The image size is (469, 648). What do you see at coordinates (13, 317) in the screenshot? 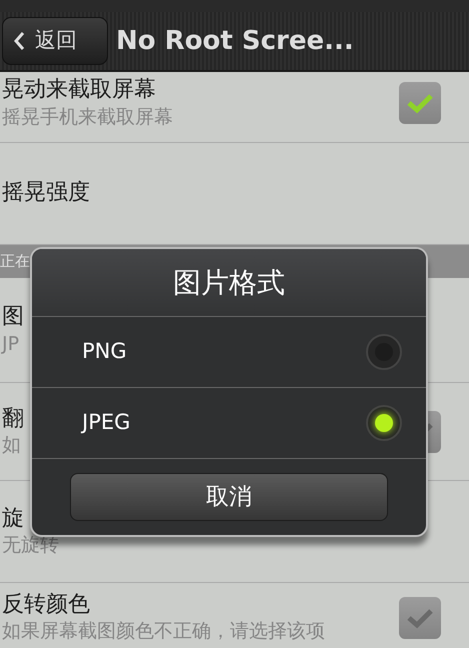
I see `setting-title: 图` at bounding box center [13, 317].